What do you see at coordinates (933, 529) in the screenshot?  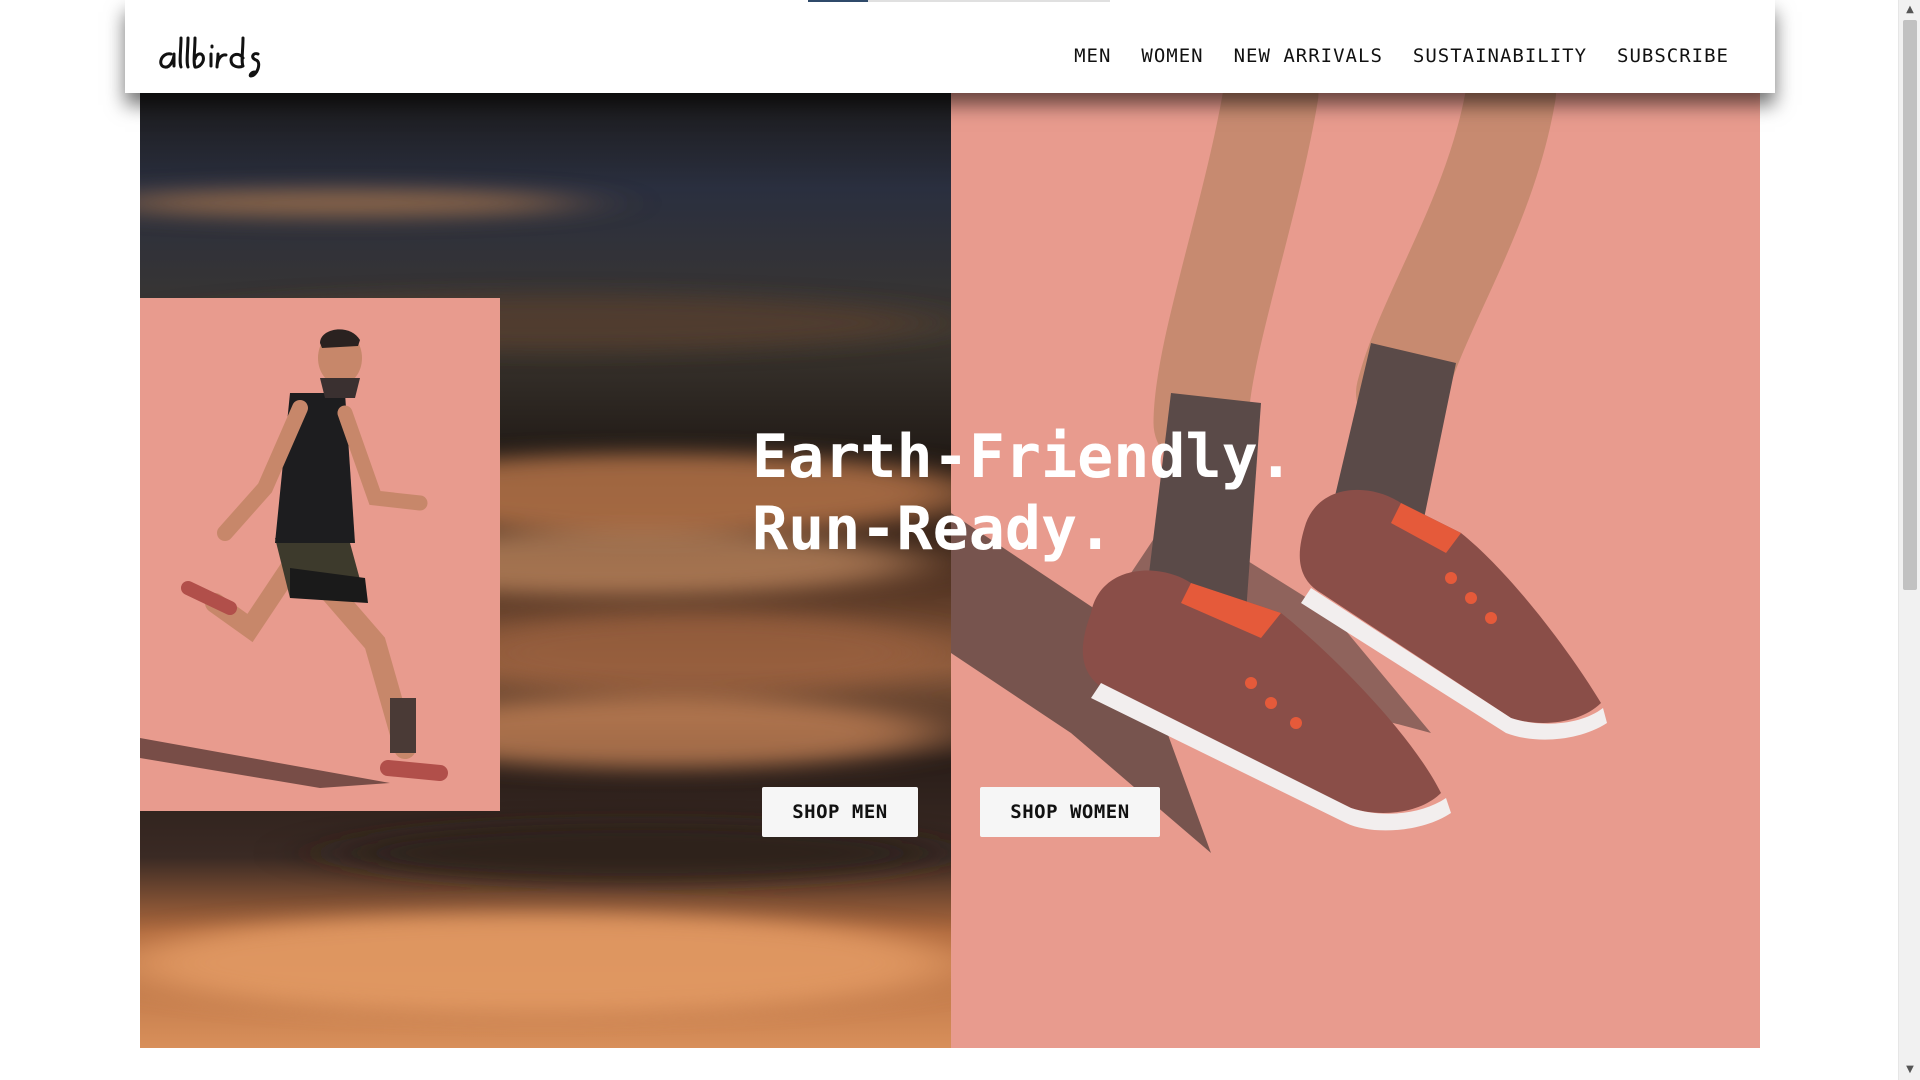 I see `hero-headline-line2: Run-Ready.` at bounding box center [933, 529].